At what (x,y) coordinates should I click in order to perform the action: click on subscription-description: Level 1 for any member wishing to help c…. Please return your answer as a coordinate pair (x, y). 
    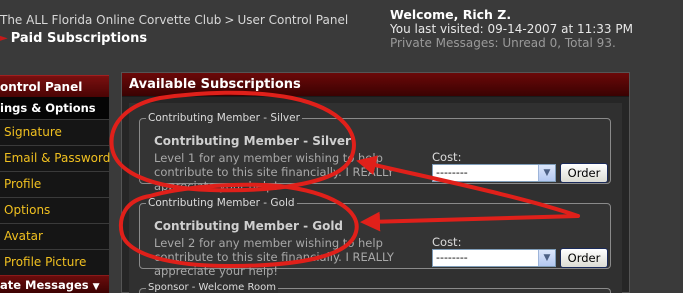
    Looking at the image, I should click on (274, 172).